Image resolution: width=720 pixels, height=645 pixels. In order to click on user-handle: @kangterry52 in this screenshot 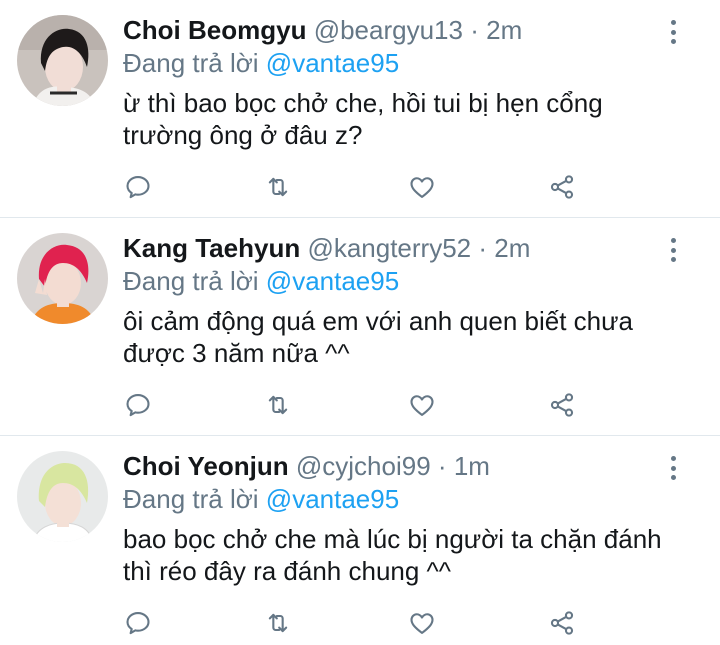, I will do `click(389, 248)`.